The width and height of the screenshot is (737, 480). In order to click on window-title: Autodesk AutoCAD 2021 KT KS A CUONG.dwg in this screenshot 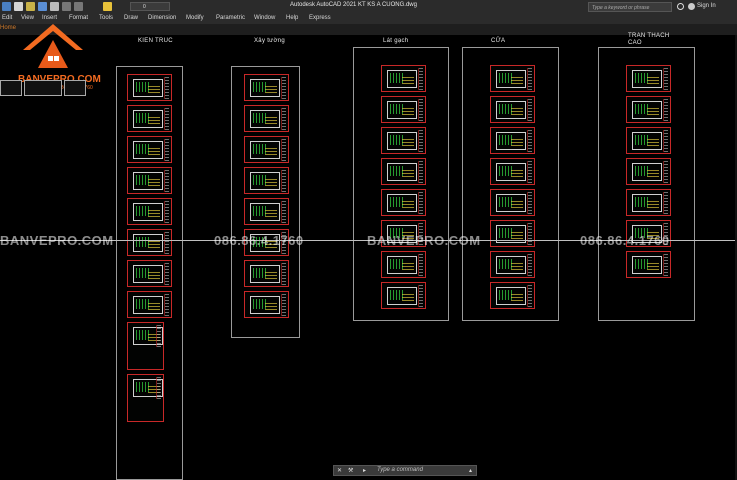, I will do `click(353, 5)`.